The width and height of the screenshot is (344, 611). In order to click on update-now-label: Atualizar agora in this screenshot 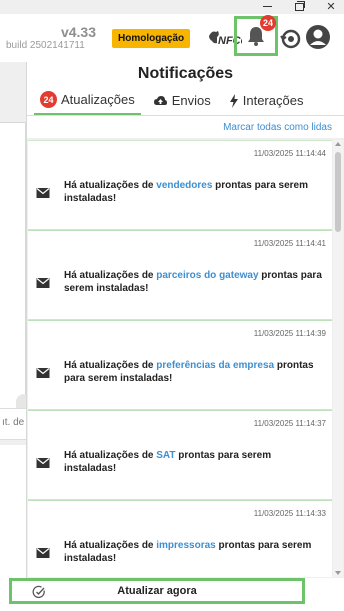, I will do `click(157, 591)`.